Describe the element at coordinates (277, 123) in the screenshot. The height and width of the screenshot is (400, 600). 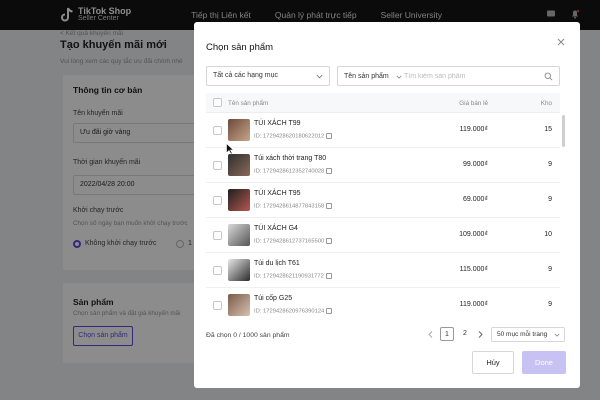
I see `product-name: TÚI XÁCH T99` at that location.